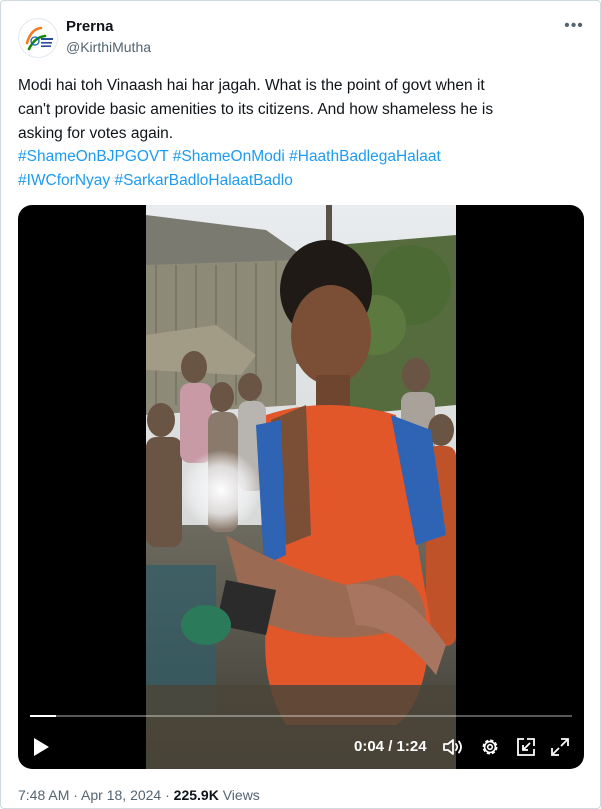 Image resolution: width=601 pixels, height=809 pixels. Describe the element at coordinates (365, 156) in the screenshot. I see `hashtag-link: #HaathBadlegaHalaat` at that location.